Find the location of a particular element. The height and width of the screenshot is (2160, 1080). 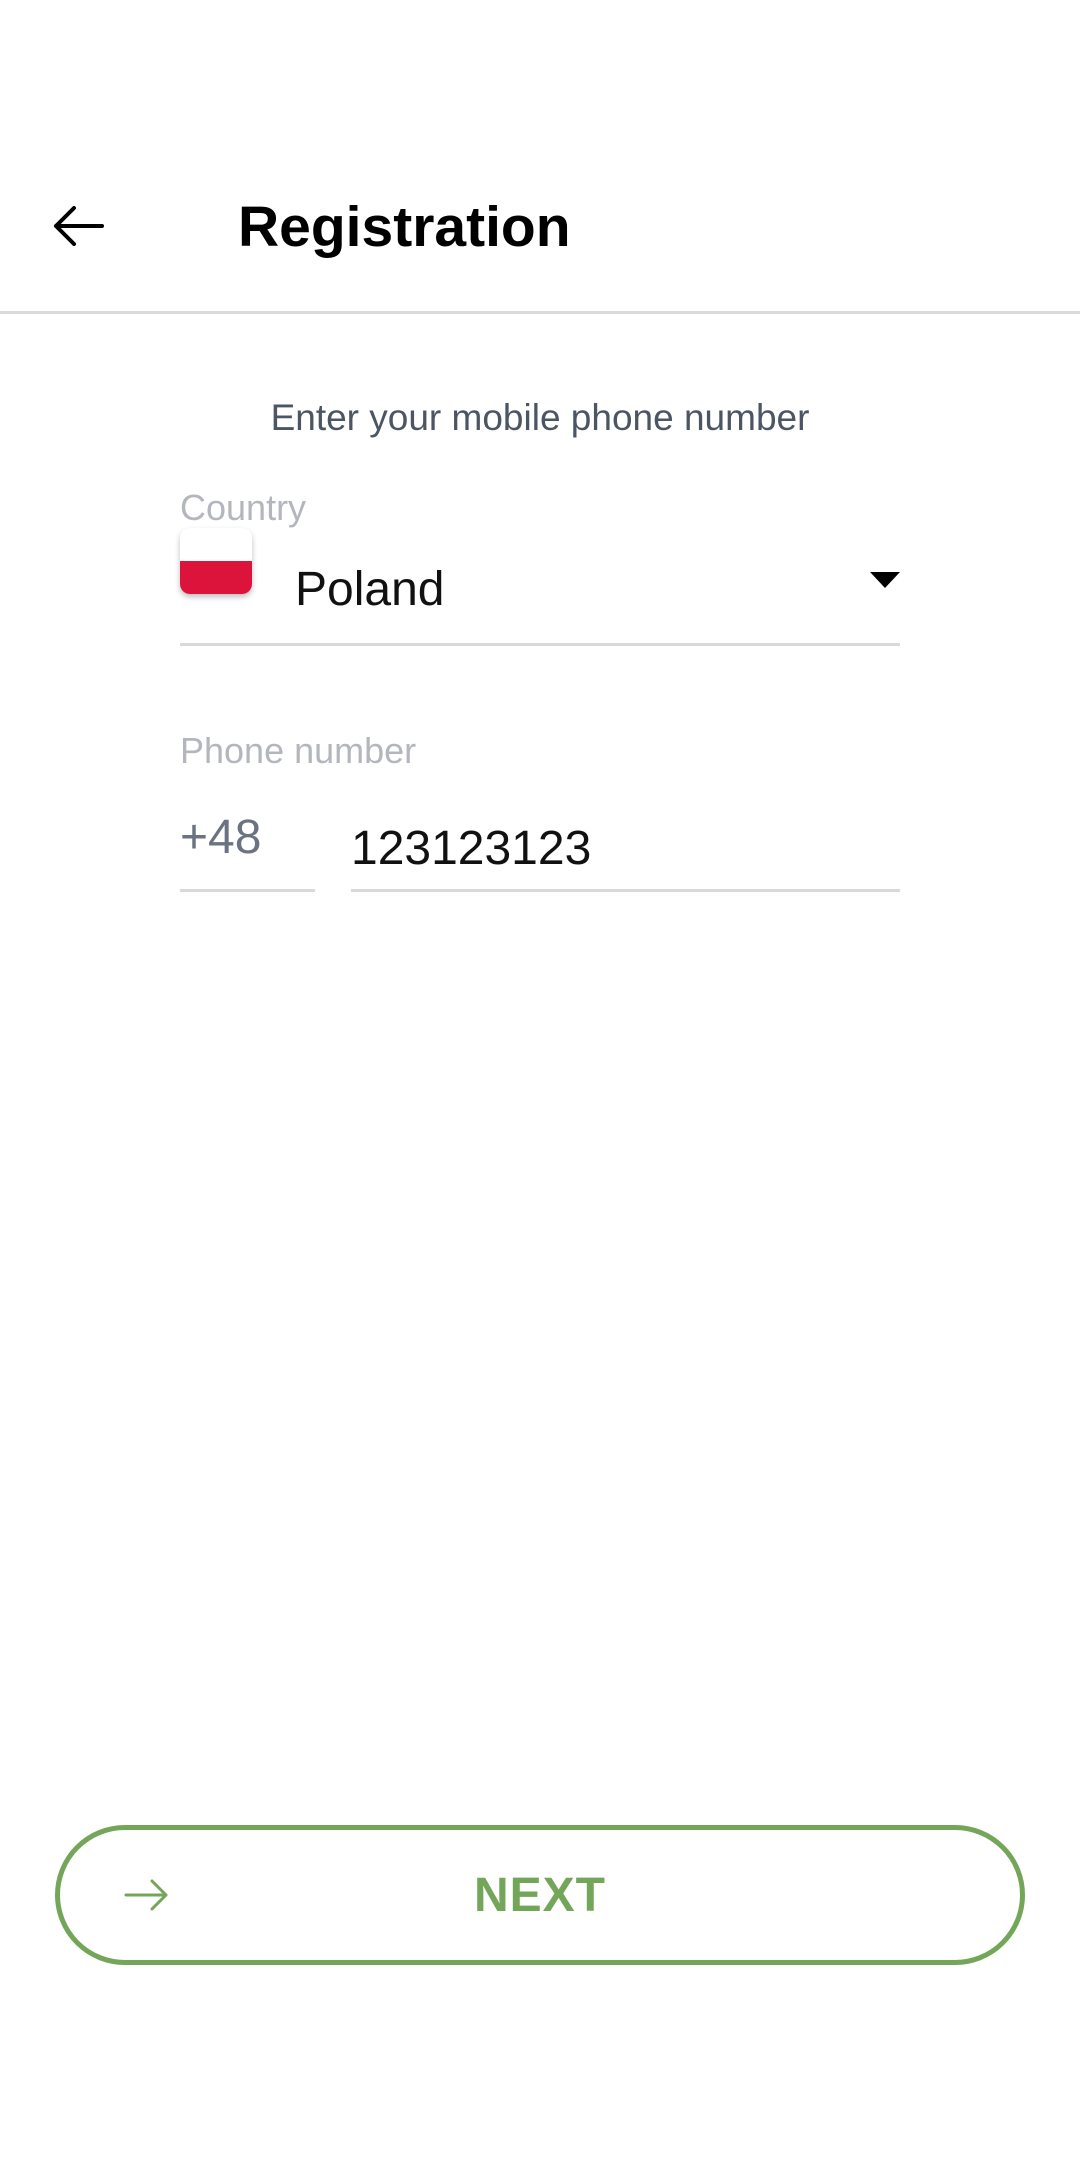

poland-flag-icon is located at coordinates (216, 561).